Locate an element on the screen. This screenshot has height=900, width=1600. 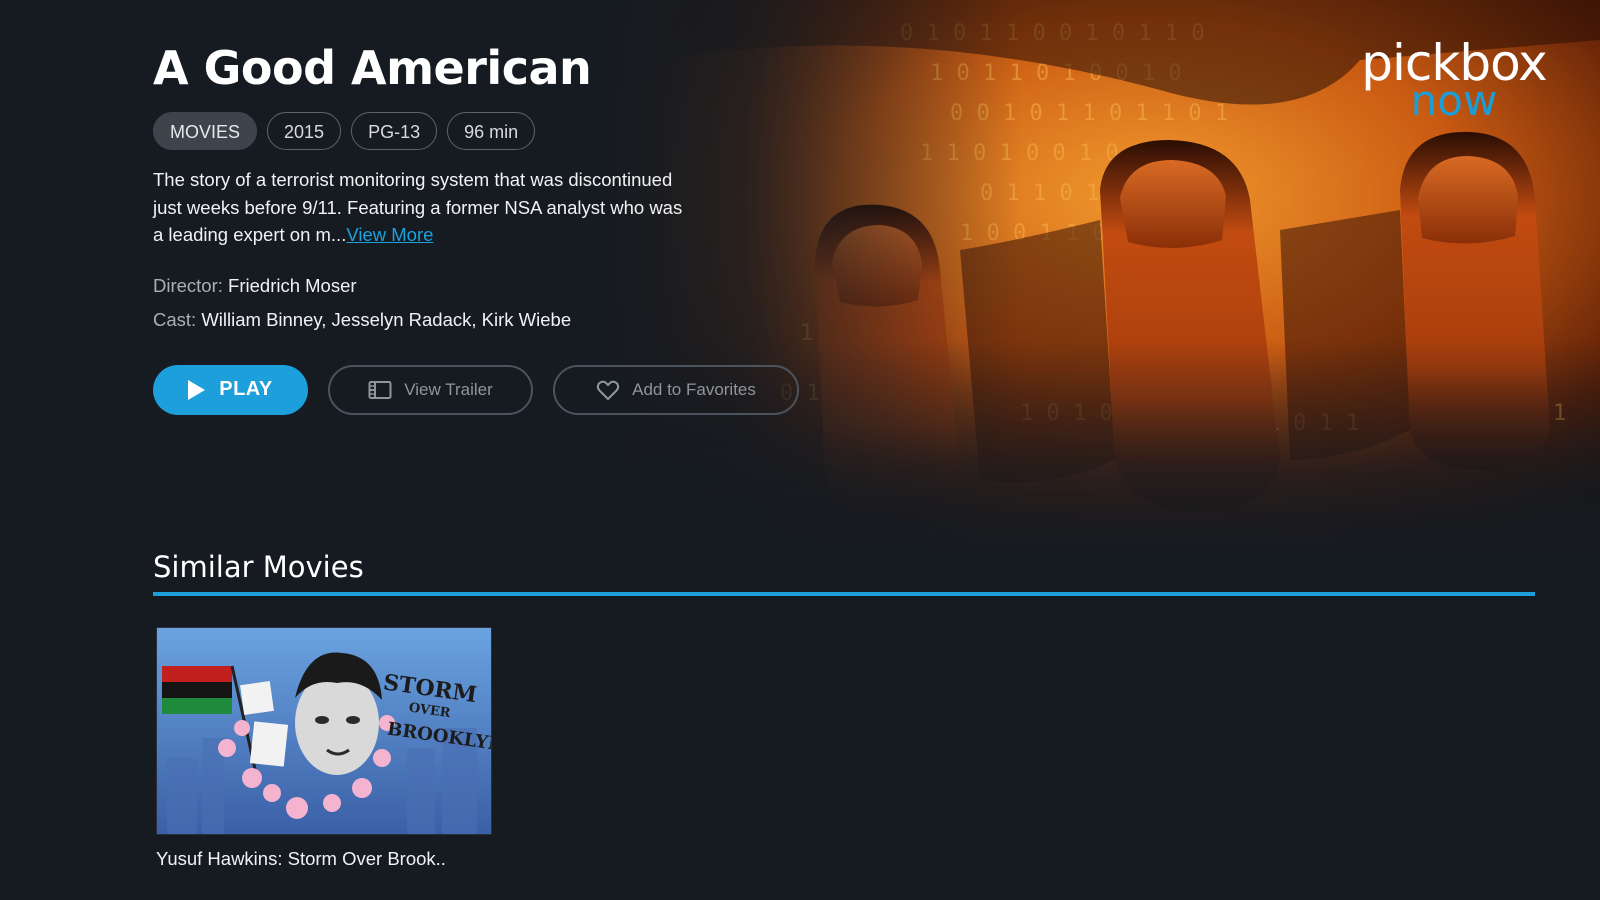
genre-tag: MOVIES is located at coordinates (205, 131).